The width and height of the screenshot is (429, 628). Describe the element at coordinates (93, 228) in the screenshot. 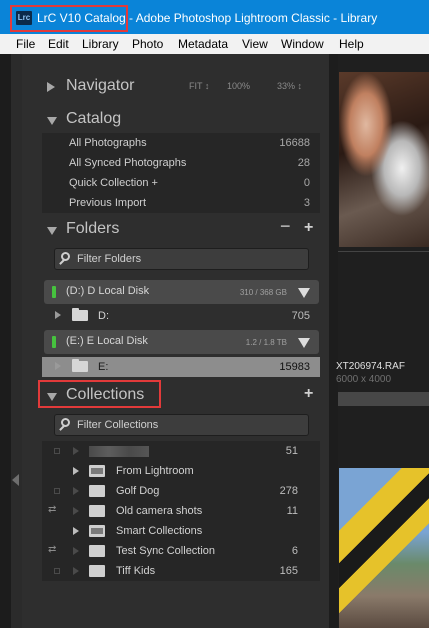

I see `folders-title: Folders` at that location.